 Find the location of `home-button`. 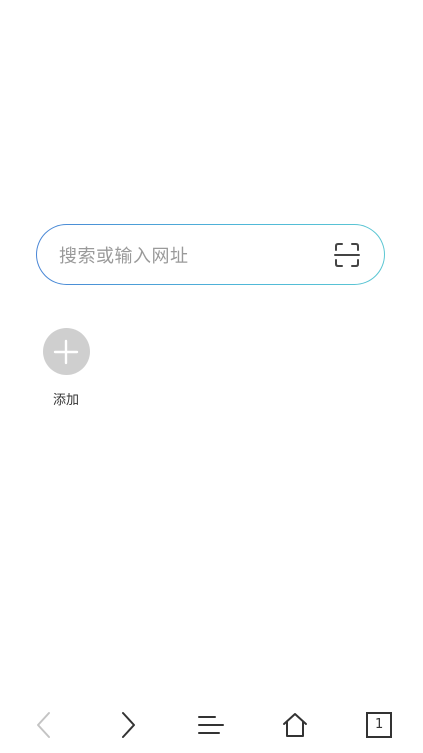

home-button is located at coordinates (295, 725).